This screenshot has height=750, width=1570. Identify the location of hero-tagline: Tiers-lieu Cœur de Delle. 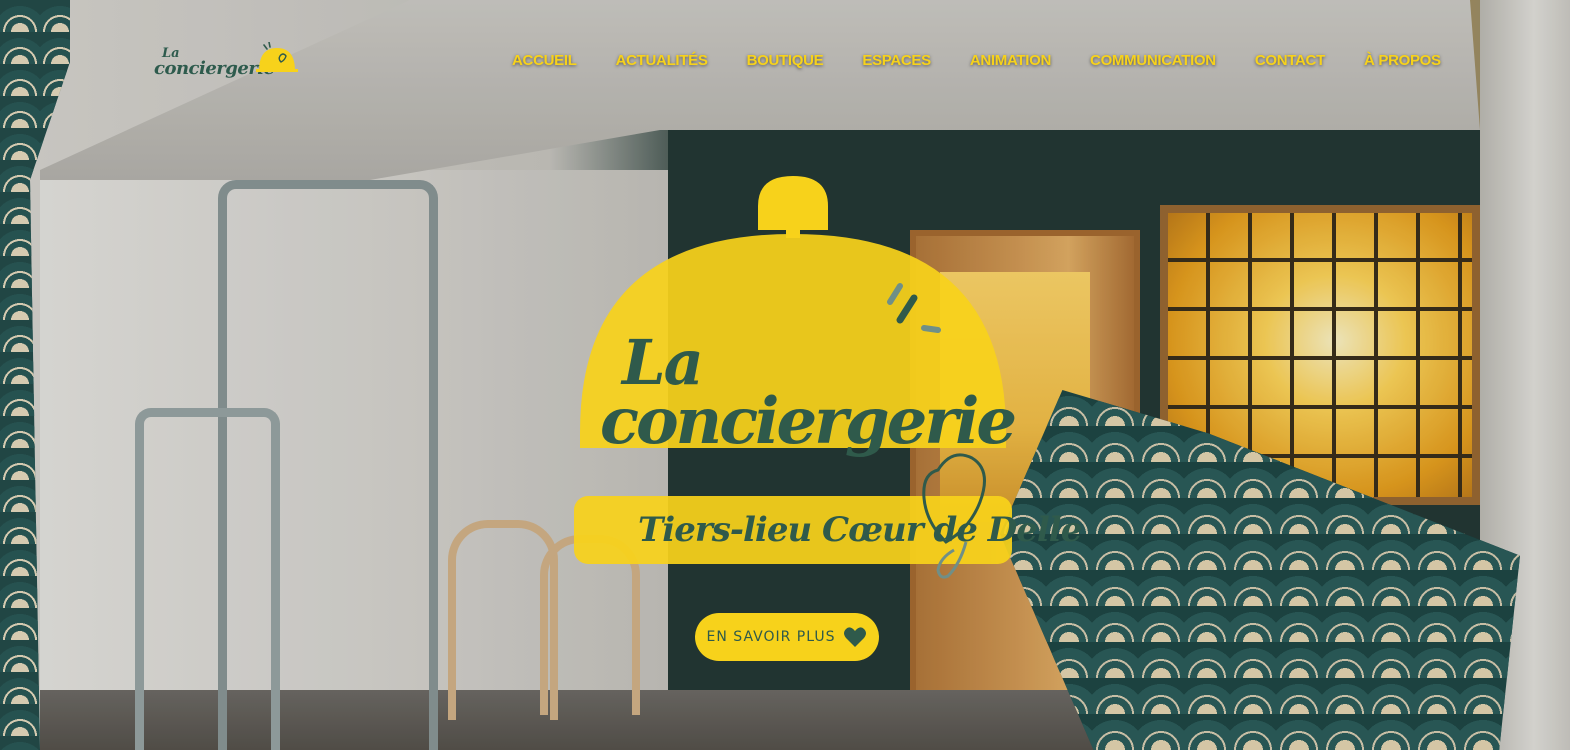
(860, 530).